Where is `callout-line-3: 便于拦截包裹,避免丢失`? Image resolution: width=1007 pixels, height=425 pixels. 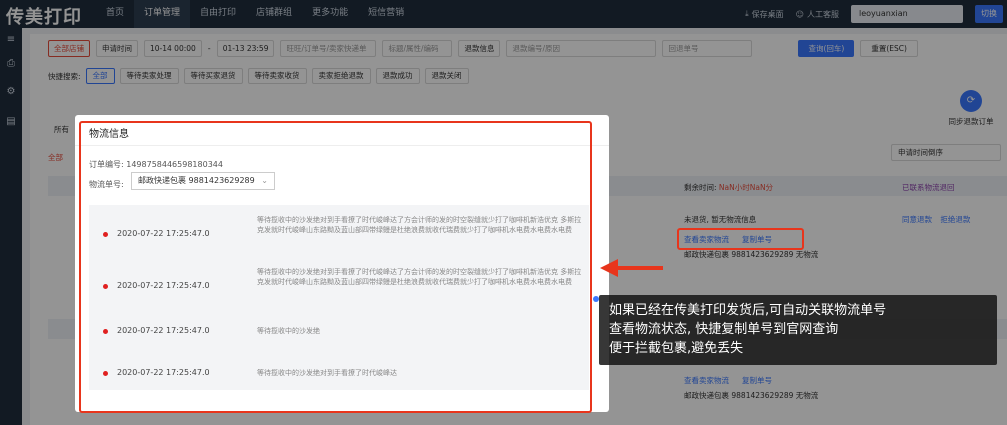
callout-line-3: 便于拦截包裹,避免丢失 is located at coordinates (676, 348).